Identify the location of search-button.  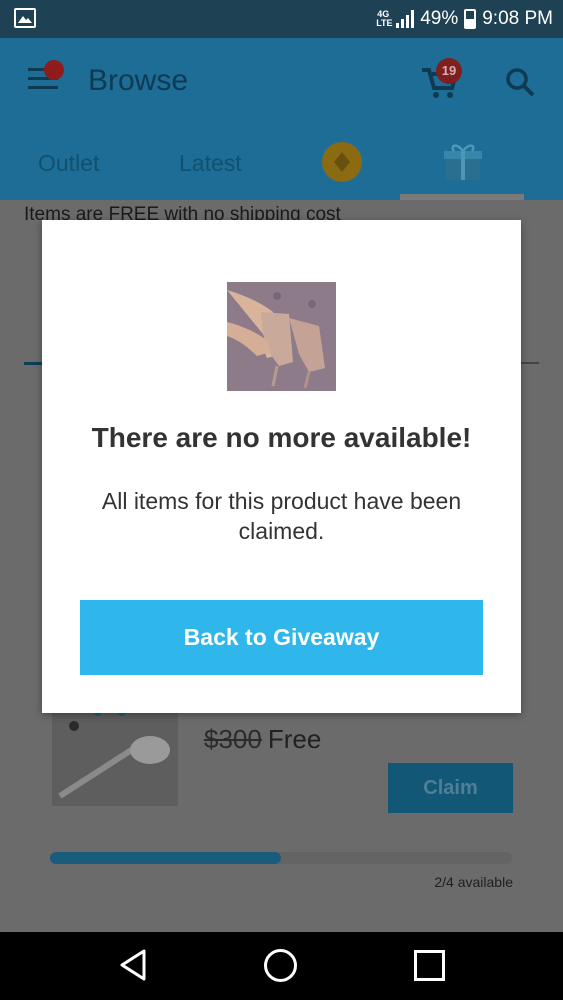
(520, 82).